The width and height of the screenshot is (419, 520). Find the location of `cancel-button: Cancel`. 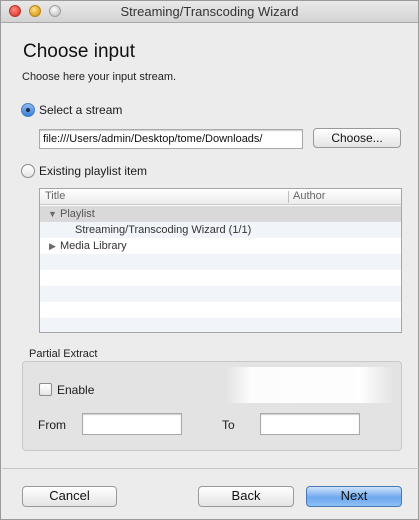

cancel-button: Cancel is located at coordinates (69, 496).